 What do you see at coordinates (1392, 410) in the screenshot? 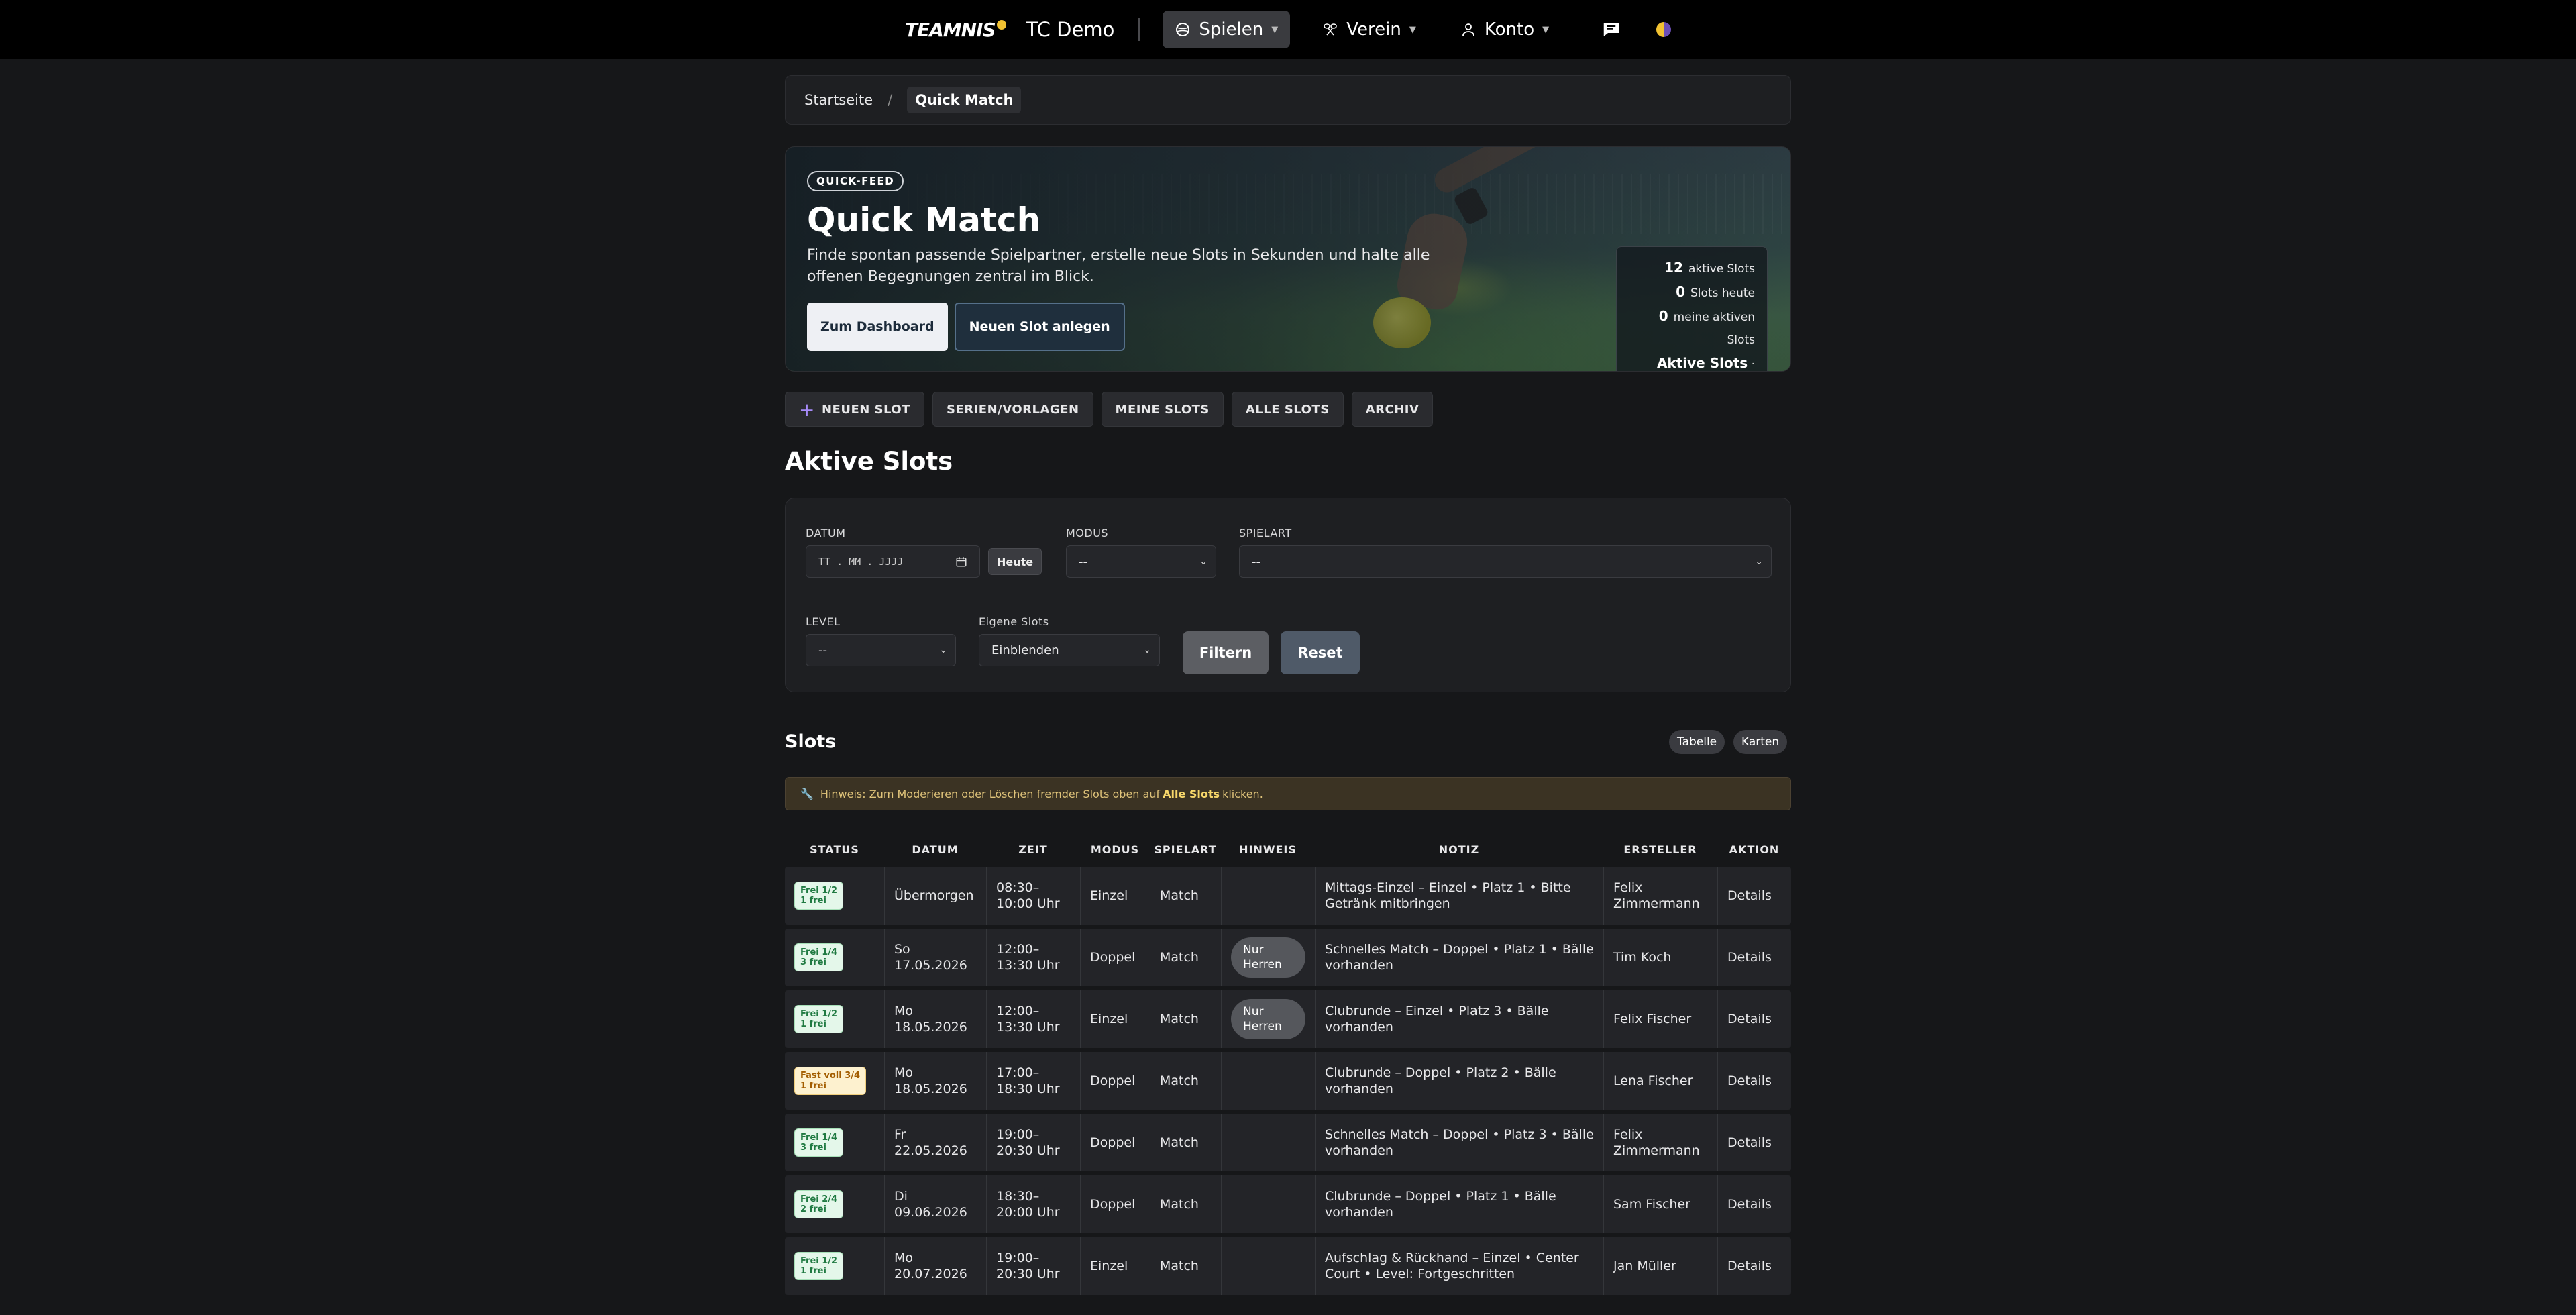
I see `tab-archiv: ARCHIV` at bounding box center [1392, 410].